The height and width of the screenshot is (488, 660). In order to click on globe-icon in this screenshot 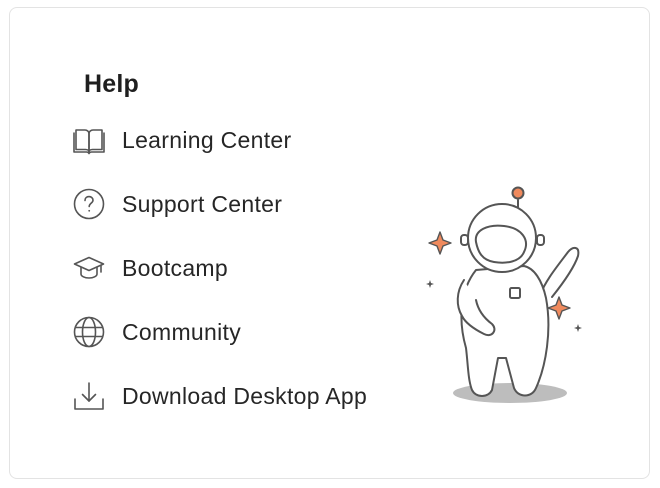, I will do `click(89, 332)`.